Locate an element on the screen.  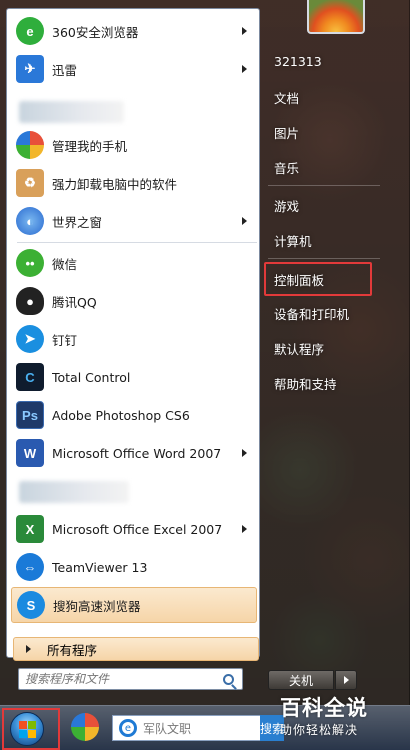
program-uninstaller: ♻ 强力卸载电脑中的软件 is located at coordinates (134, 183).